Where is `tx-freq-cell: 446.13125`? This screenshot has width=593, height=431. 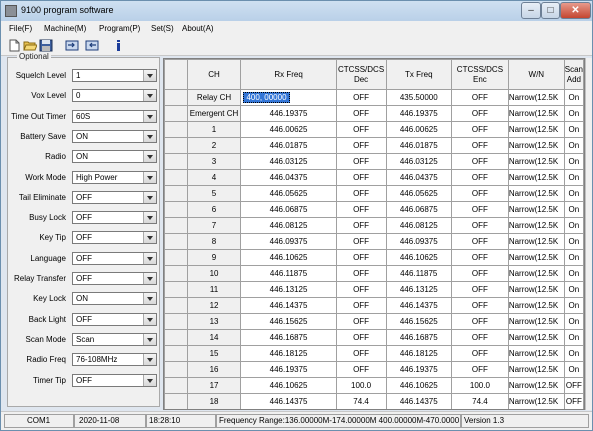 tx-freq-cell: 446.13125 is located at coordinates (419, 289).